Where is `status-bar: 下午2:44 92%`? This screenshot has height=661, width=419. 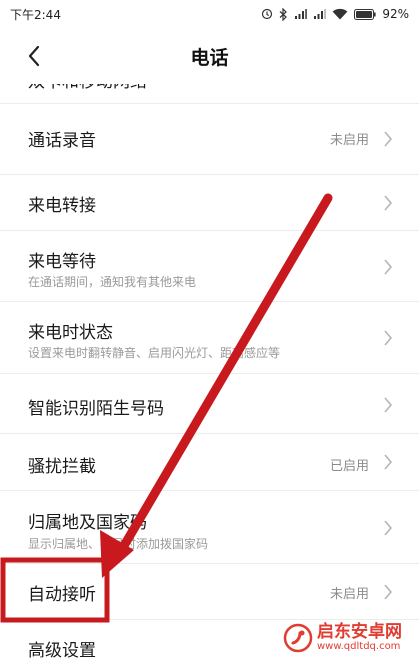
status-bar: 下午2:44 92% is located at coordinates (209, 14).